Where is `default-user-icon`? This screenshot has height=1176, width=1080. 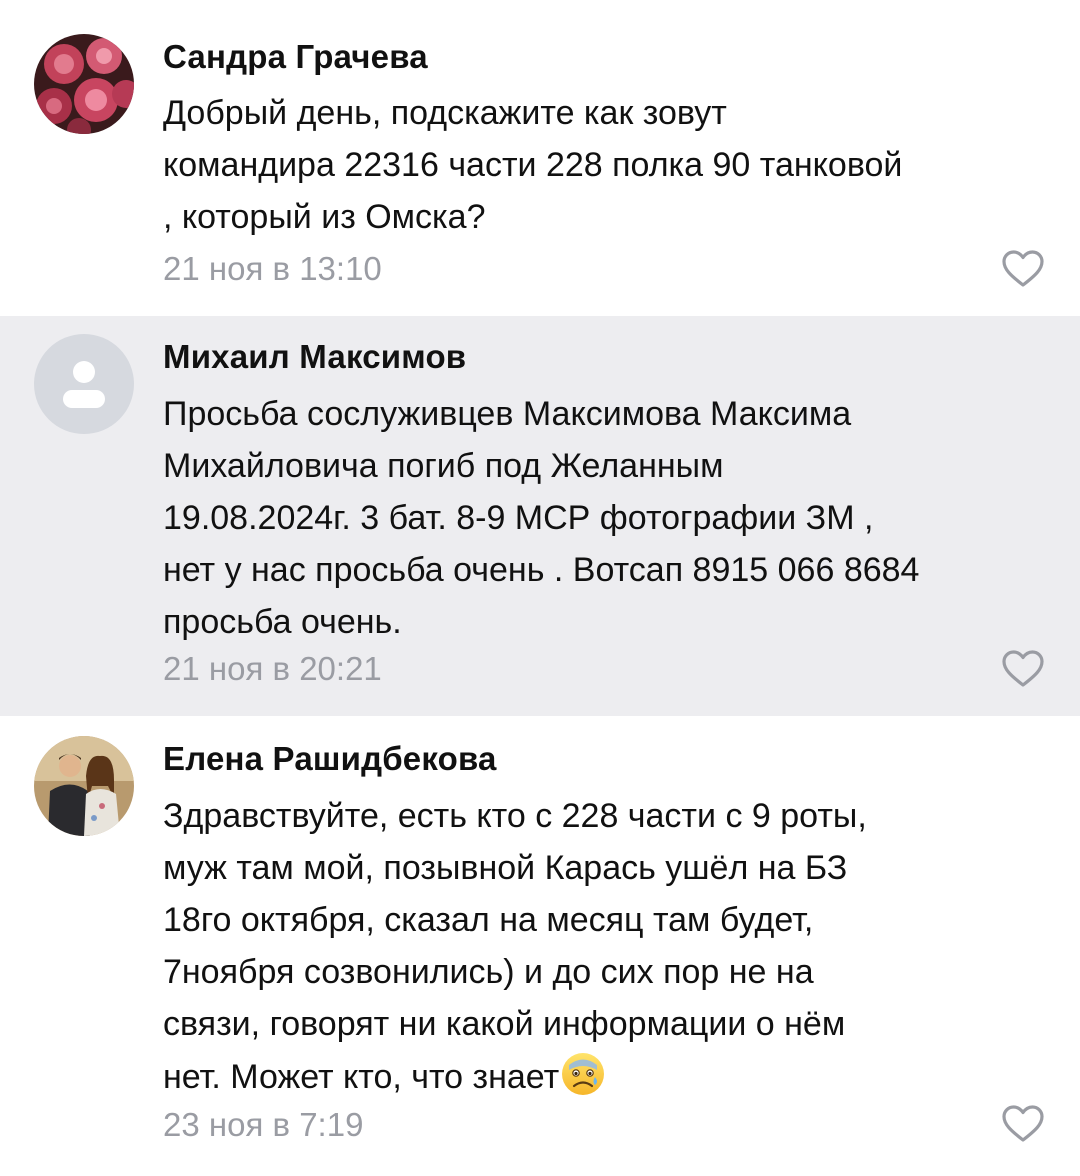
default-user-icon is located at coordinates (84, 384).